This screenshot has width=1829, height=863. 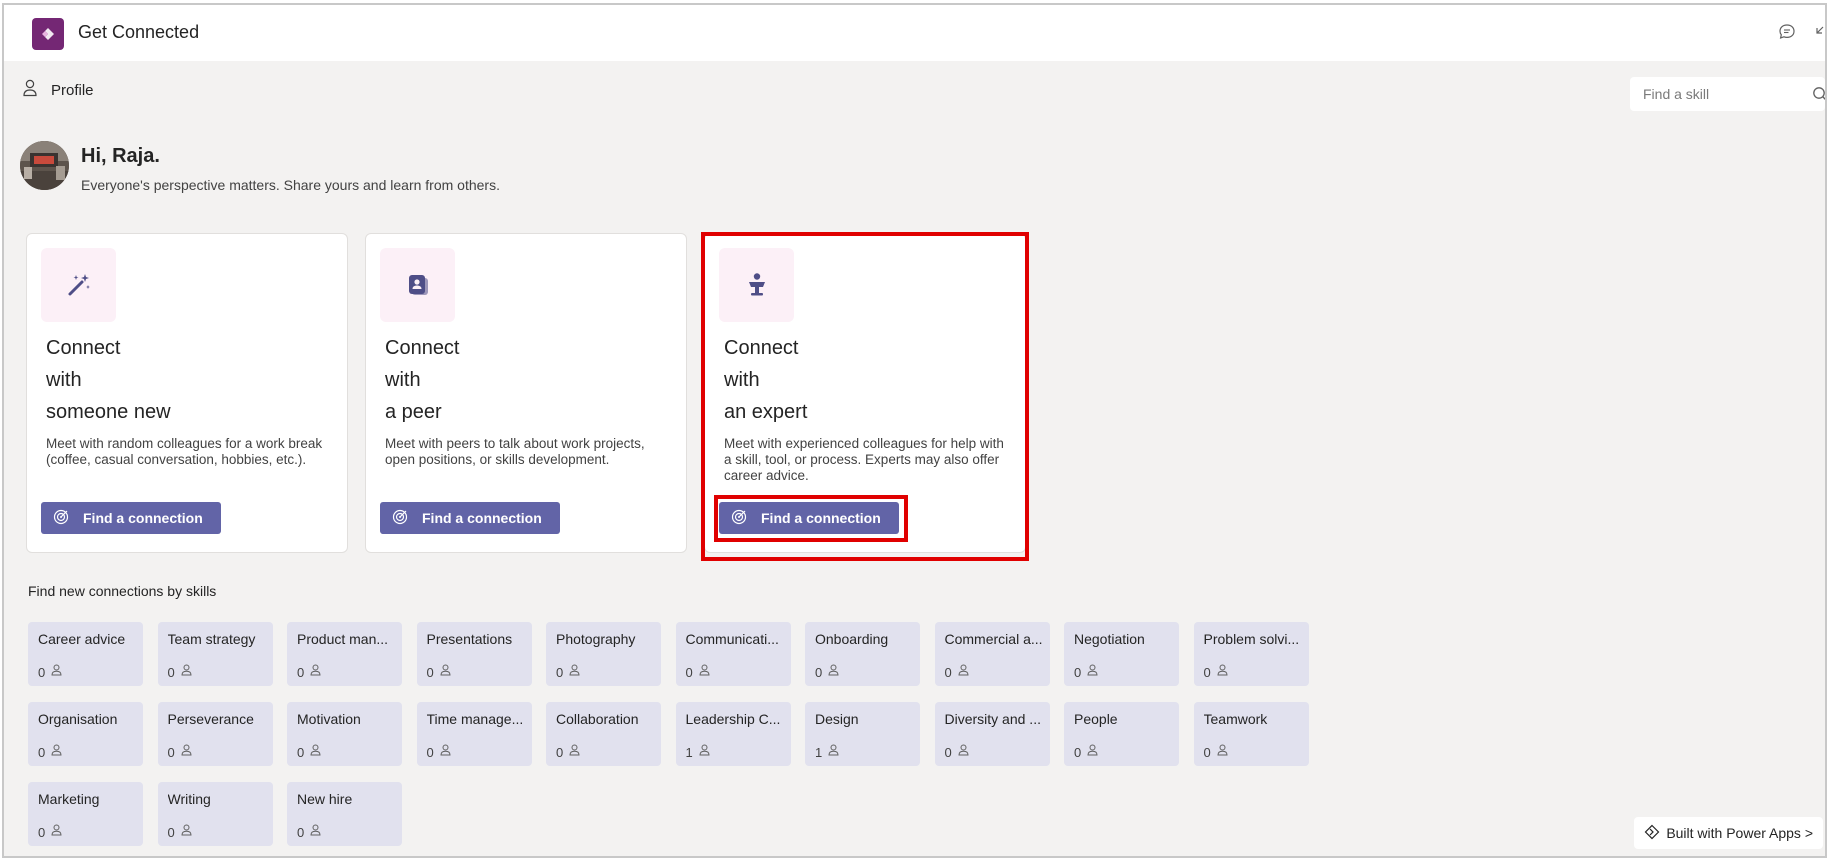 What do you see at coordinates (862, 734) in the screenshot?
I see `skill-tile: Design 1` at bounding box center [862, 734].